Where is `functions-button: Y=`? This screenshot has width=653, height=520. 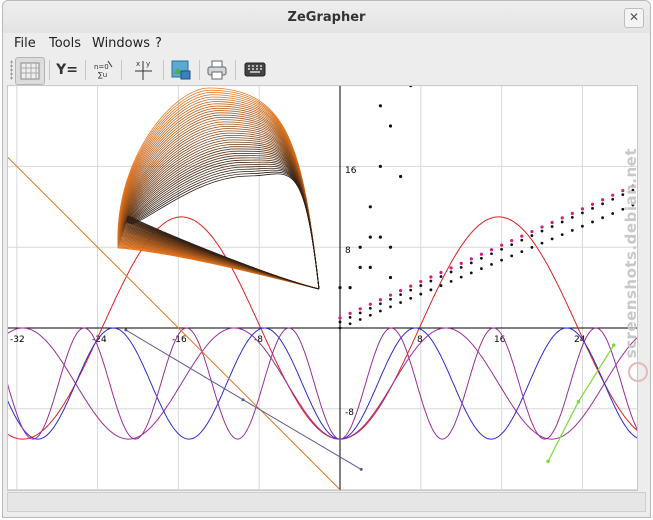 functions-button: Y= is located at coordinates (67, 70).